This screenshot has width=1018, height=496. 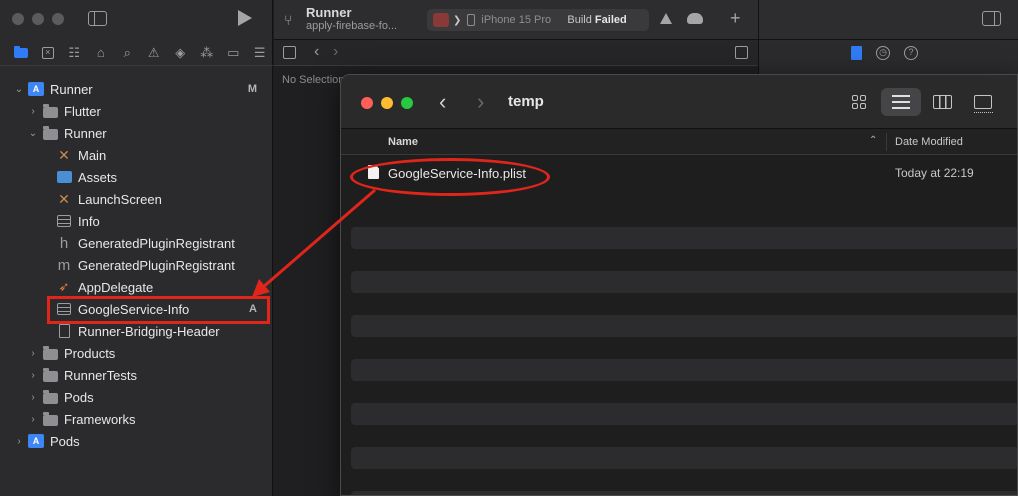 What do you see at coordinates (471, 20) in the screenshot?
I see `iphone-icon` at bounding box center [471, 20].